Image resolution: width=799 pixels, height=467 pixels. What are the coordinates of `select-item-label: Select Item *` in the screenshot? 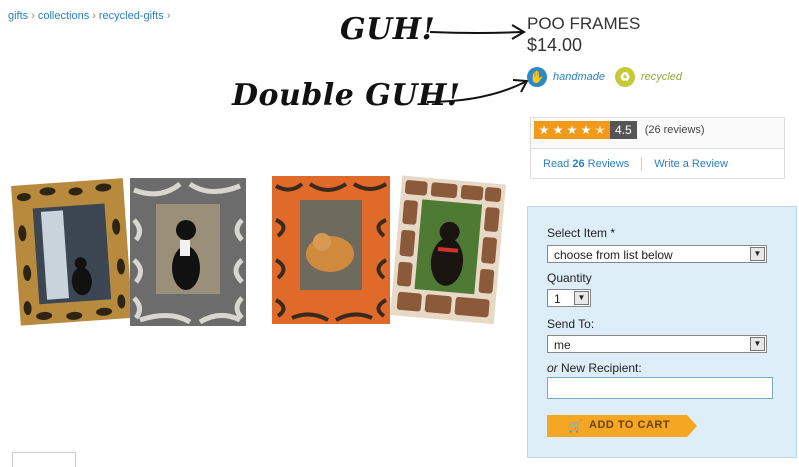 It's located at (581, 233).